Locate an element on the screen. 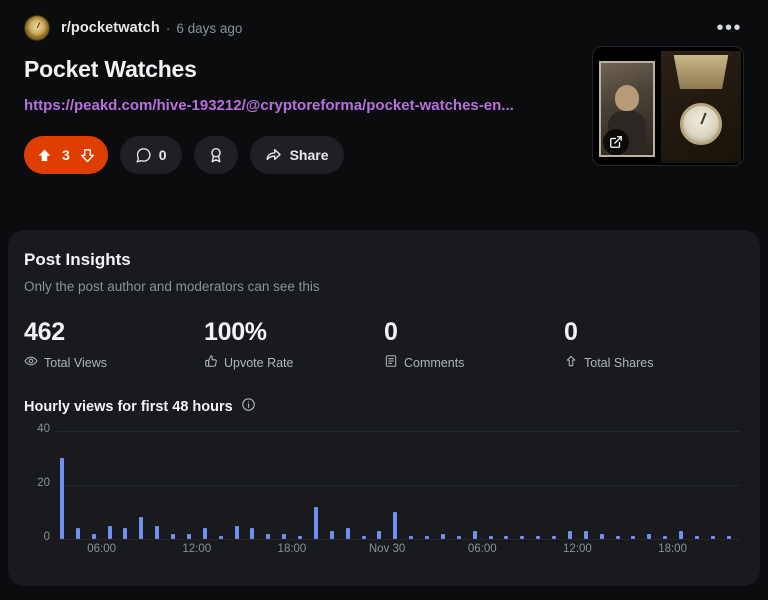  post-thumbnail is located at coordinates (668, 106).